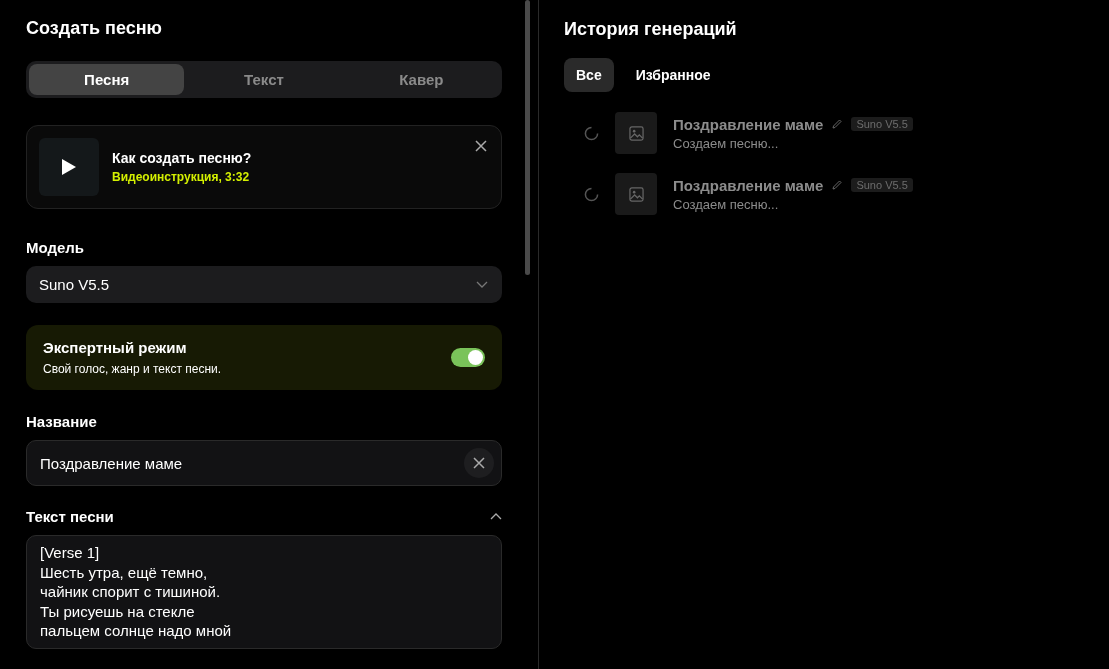  Describe the element at coordinates (651, 29) in the screenshot. I see `history-title: История генераций` at that location.